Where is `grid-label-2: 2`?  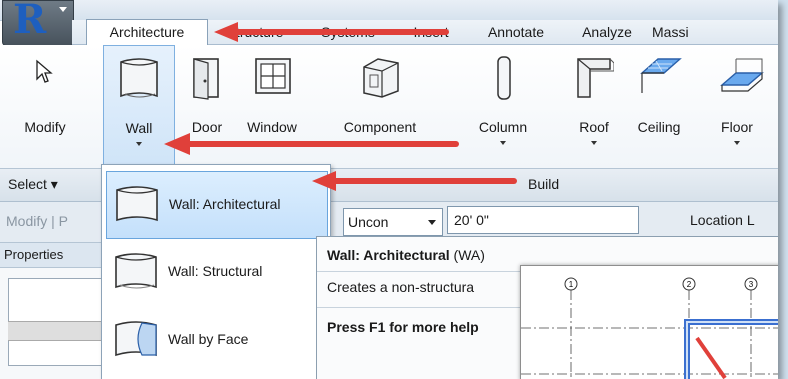
grid-label-2: 2 is located at coordinates (689, 284).